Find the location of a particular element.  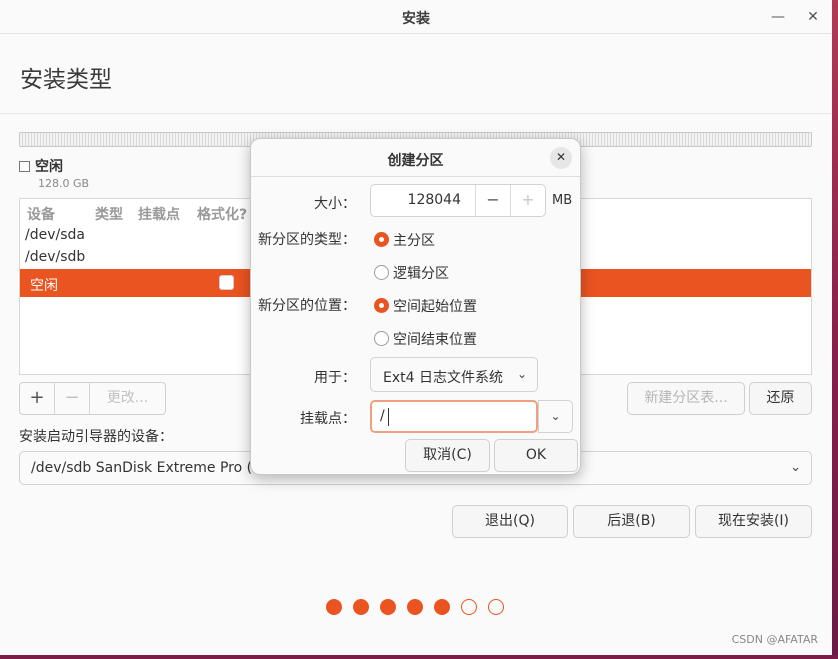

mount-point-label: 挂载点： is located at coordinates (328, 419).